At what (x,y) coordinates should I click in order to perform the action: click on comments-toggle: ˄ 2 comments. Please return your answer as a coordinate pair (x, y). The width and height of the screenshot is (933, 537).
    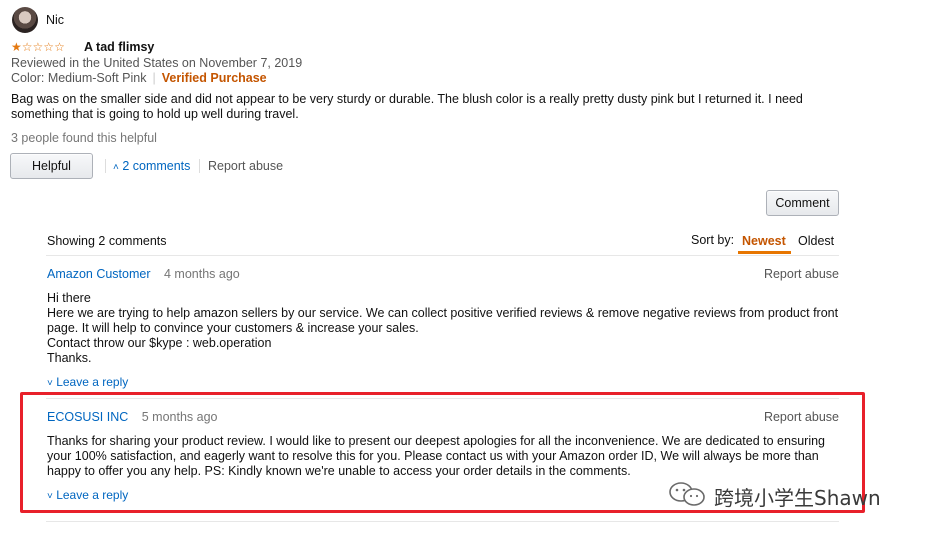
    Looking at the image, I should click on (151, 166).